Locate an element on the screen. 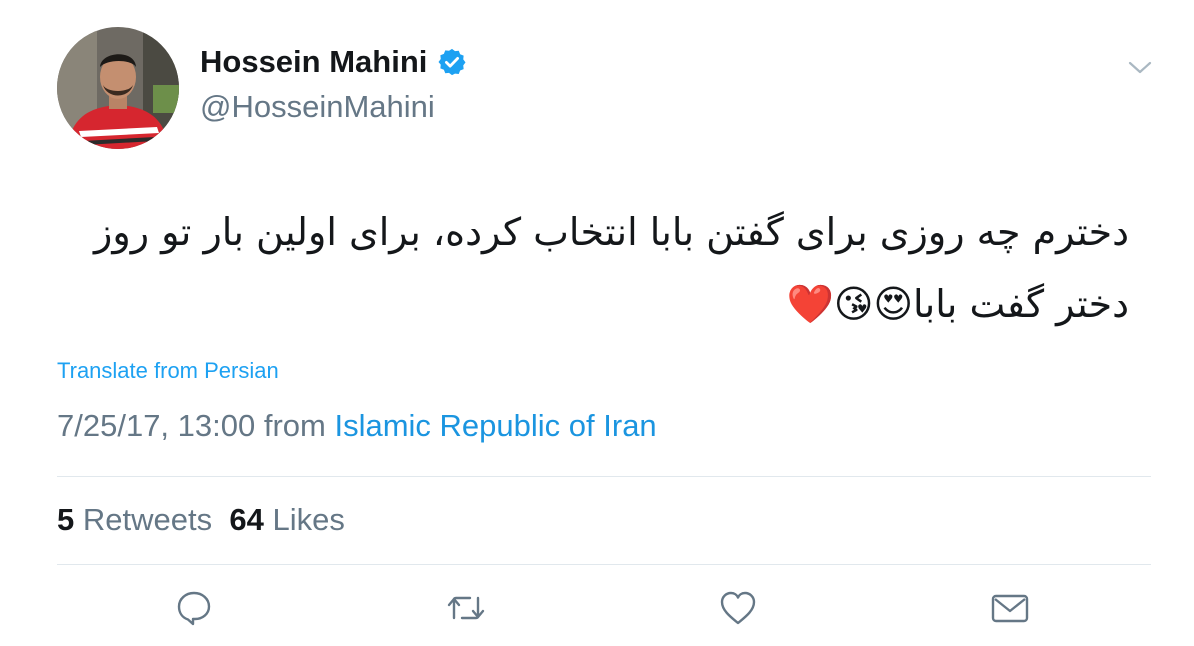  retweet-icon is located at coordinates (466, 608).